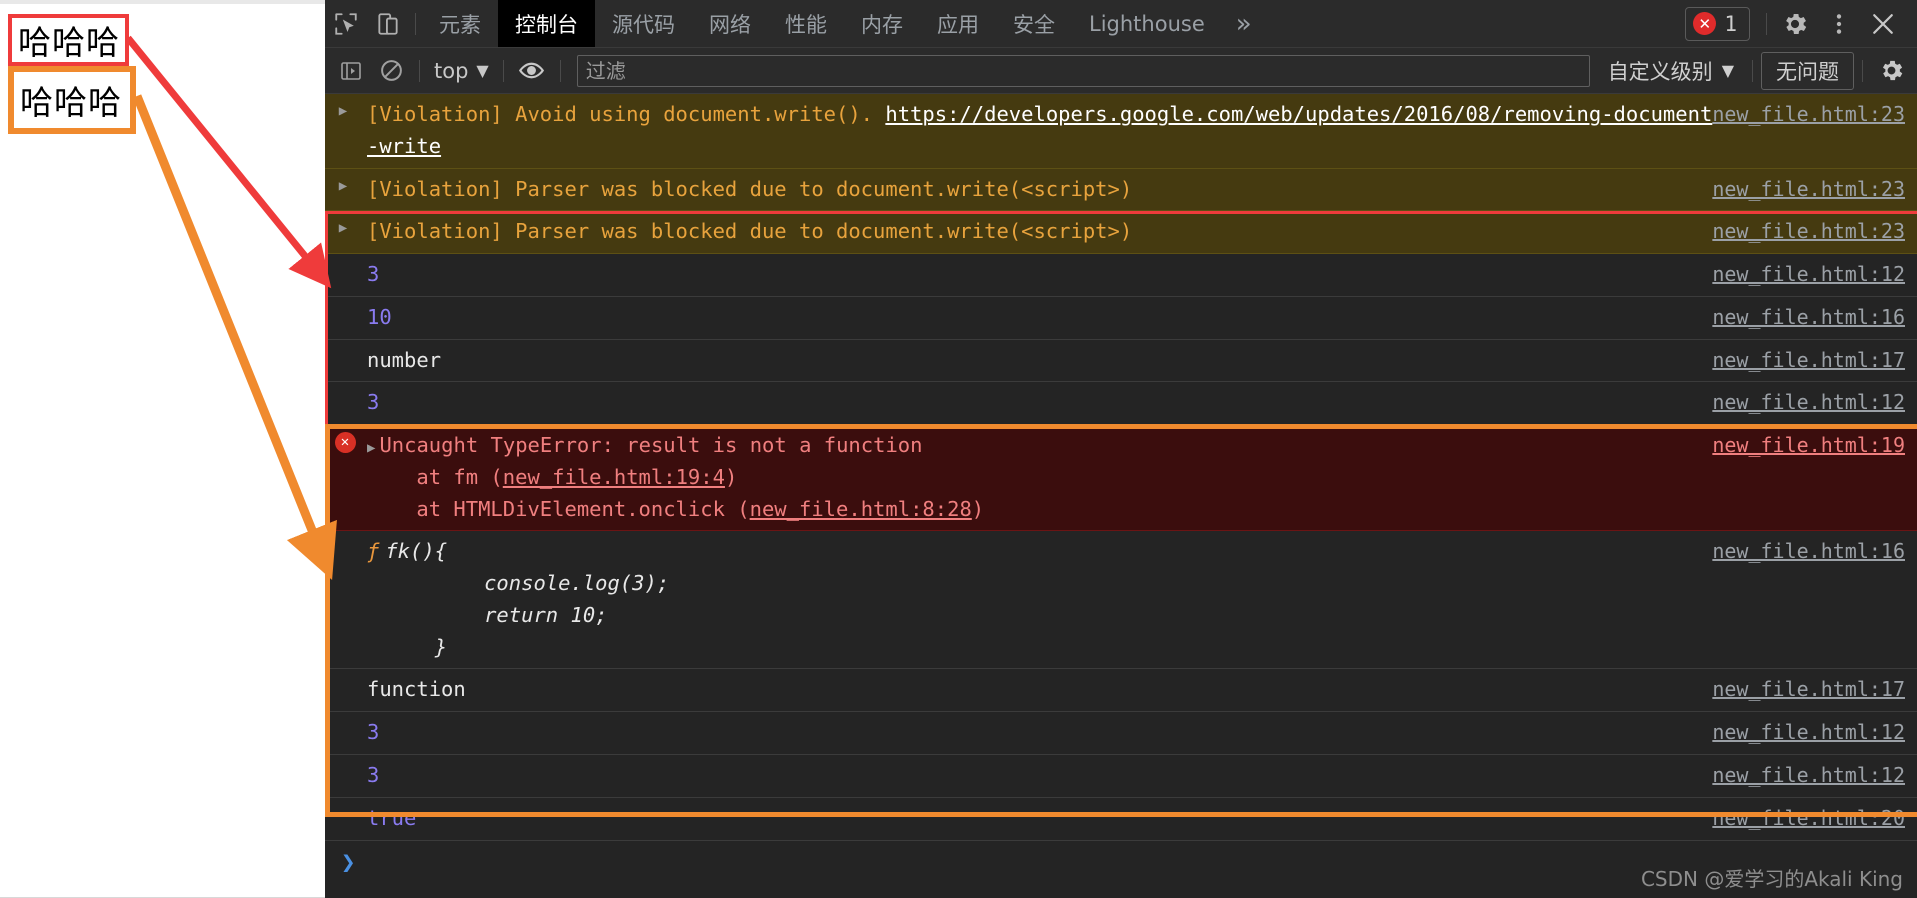 Image resolution: width=1917 pixels, height=898 pixels. Describe the element at coordinates (527, 583) in the screenshot. I see `function-line-1: console.log(3);` at that location.